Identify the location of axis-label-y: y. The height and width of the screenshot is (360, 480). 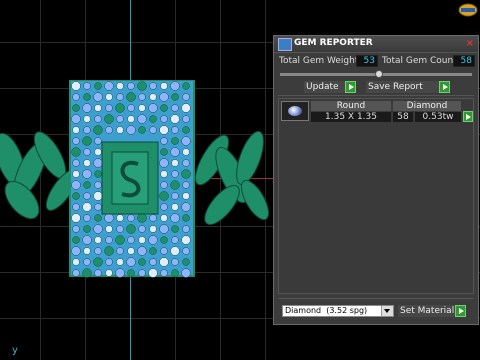
(15, 350).